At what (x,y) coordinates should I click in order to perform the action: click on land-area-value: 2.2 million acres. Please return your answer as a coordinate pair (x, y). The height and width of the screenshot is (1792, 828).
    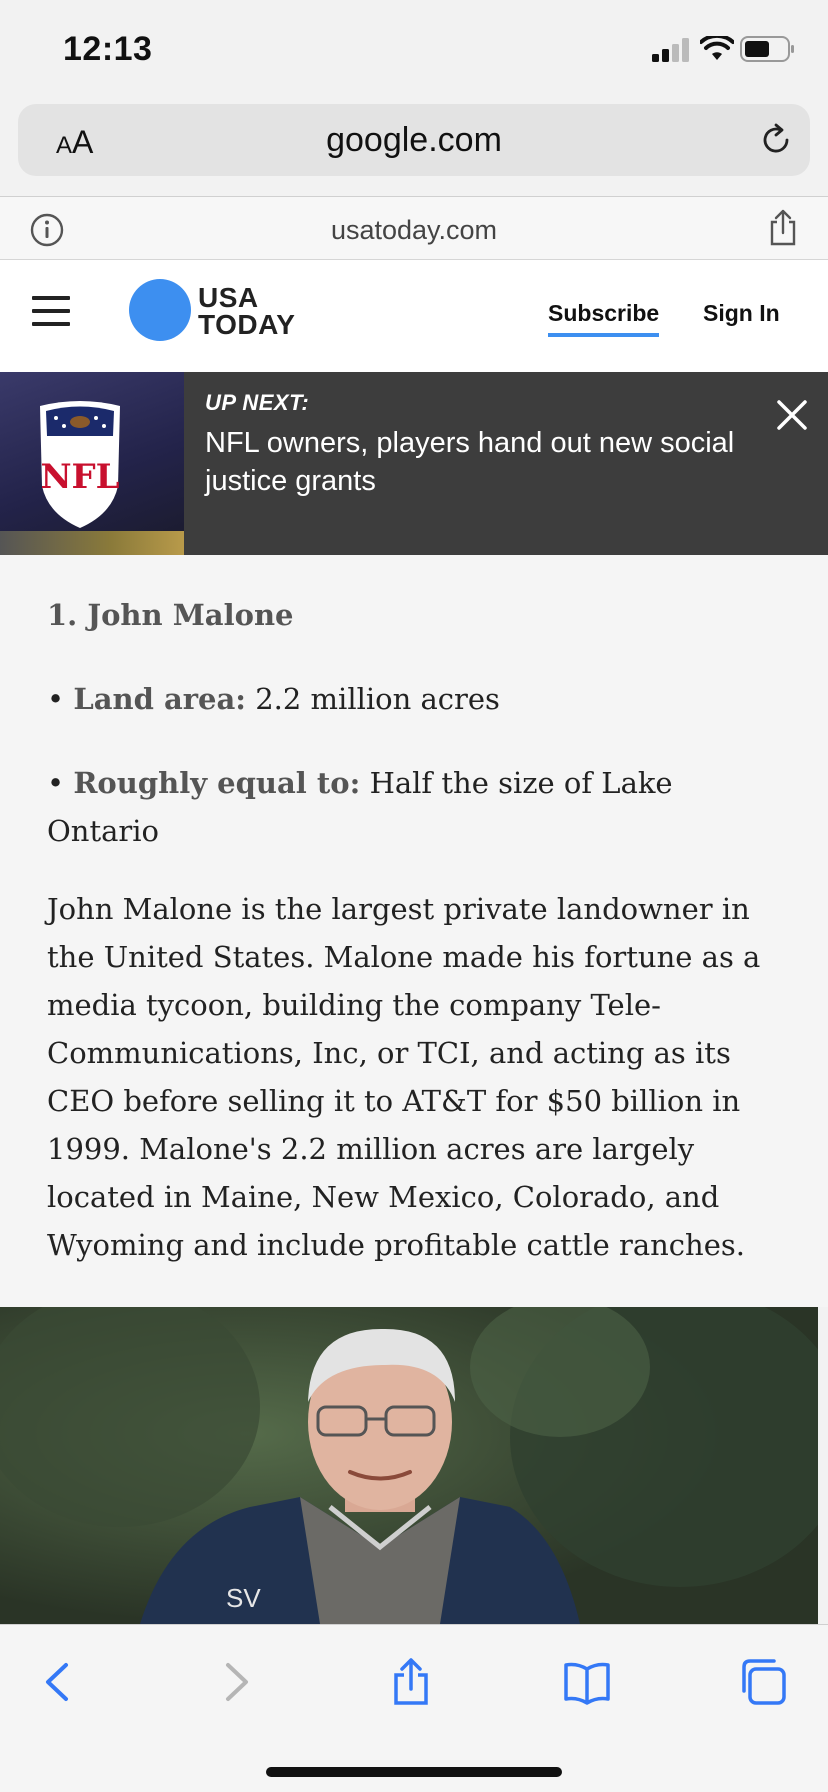
    Looking at the image, I should click on (377, 699).